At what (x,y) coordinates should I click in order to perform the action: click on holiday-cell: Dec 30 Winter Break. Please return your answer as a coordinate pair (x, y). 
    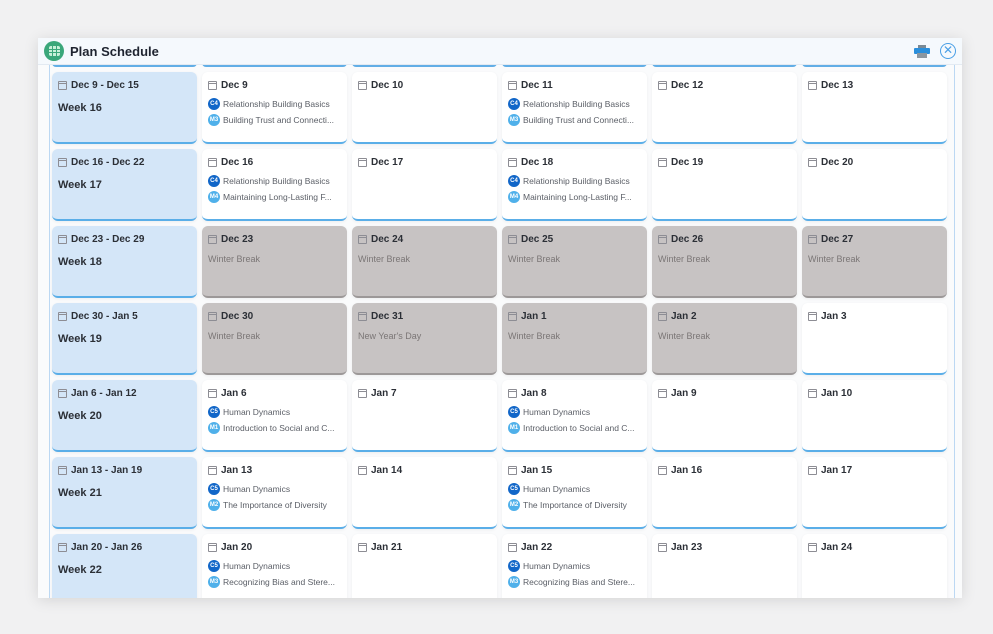
    Looking at the image, I should click on (274, 339).